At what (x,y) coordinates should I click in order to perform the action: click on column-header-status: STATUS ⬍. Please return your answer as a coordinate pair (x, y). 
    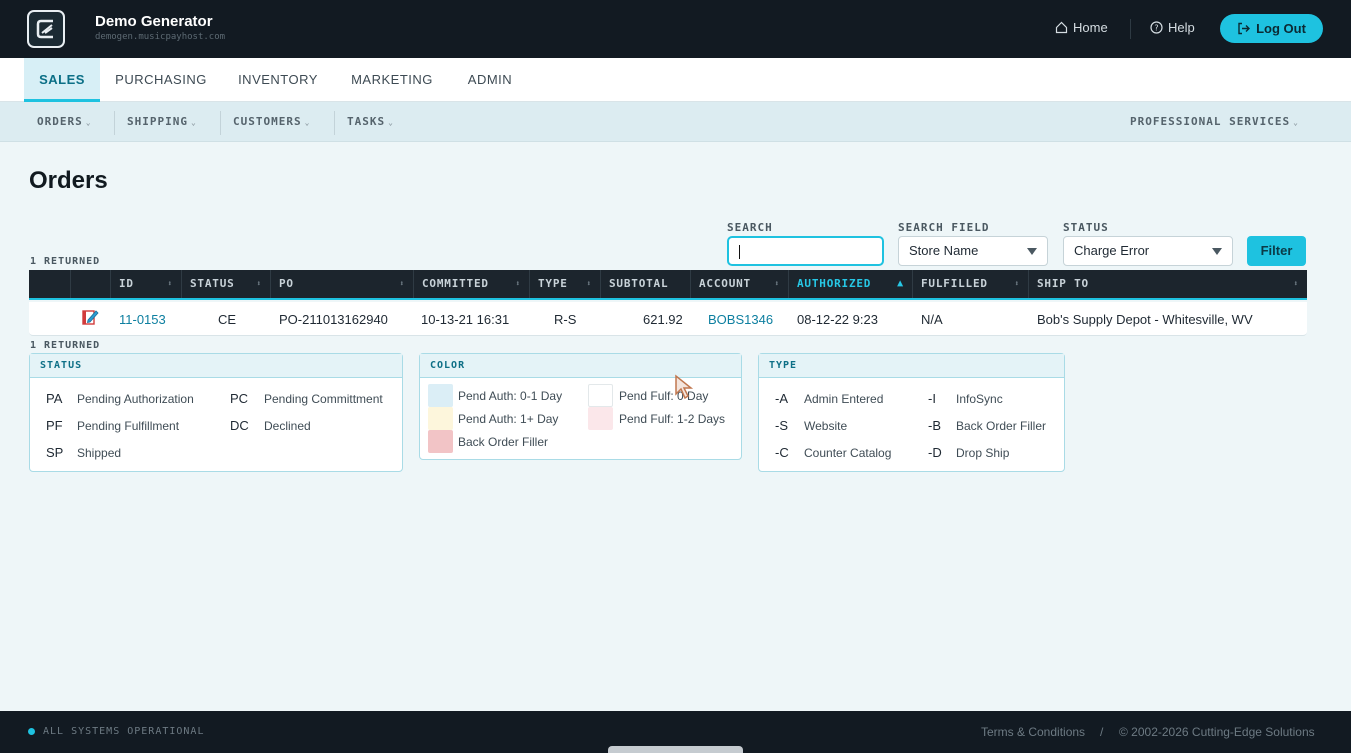
    Looking at the image, I should click on (225, 284).